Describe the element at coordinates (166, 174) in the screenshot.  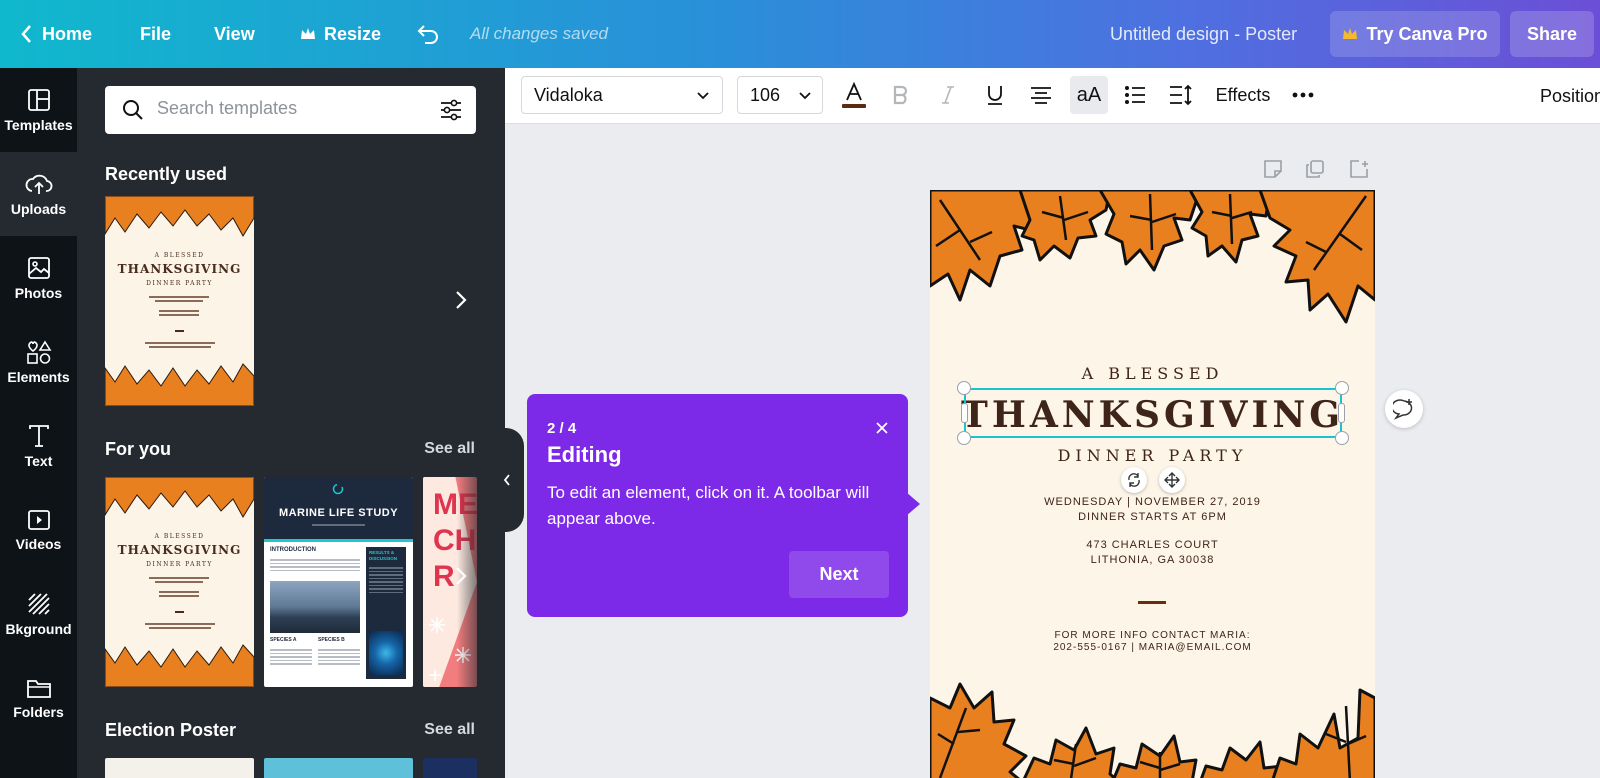
I see `section-title-recently-used: Recently used` at that location.